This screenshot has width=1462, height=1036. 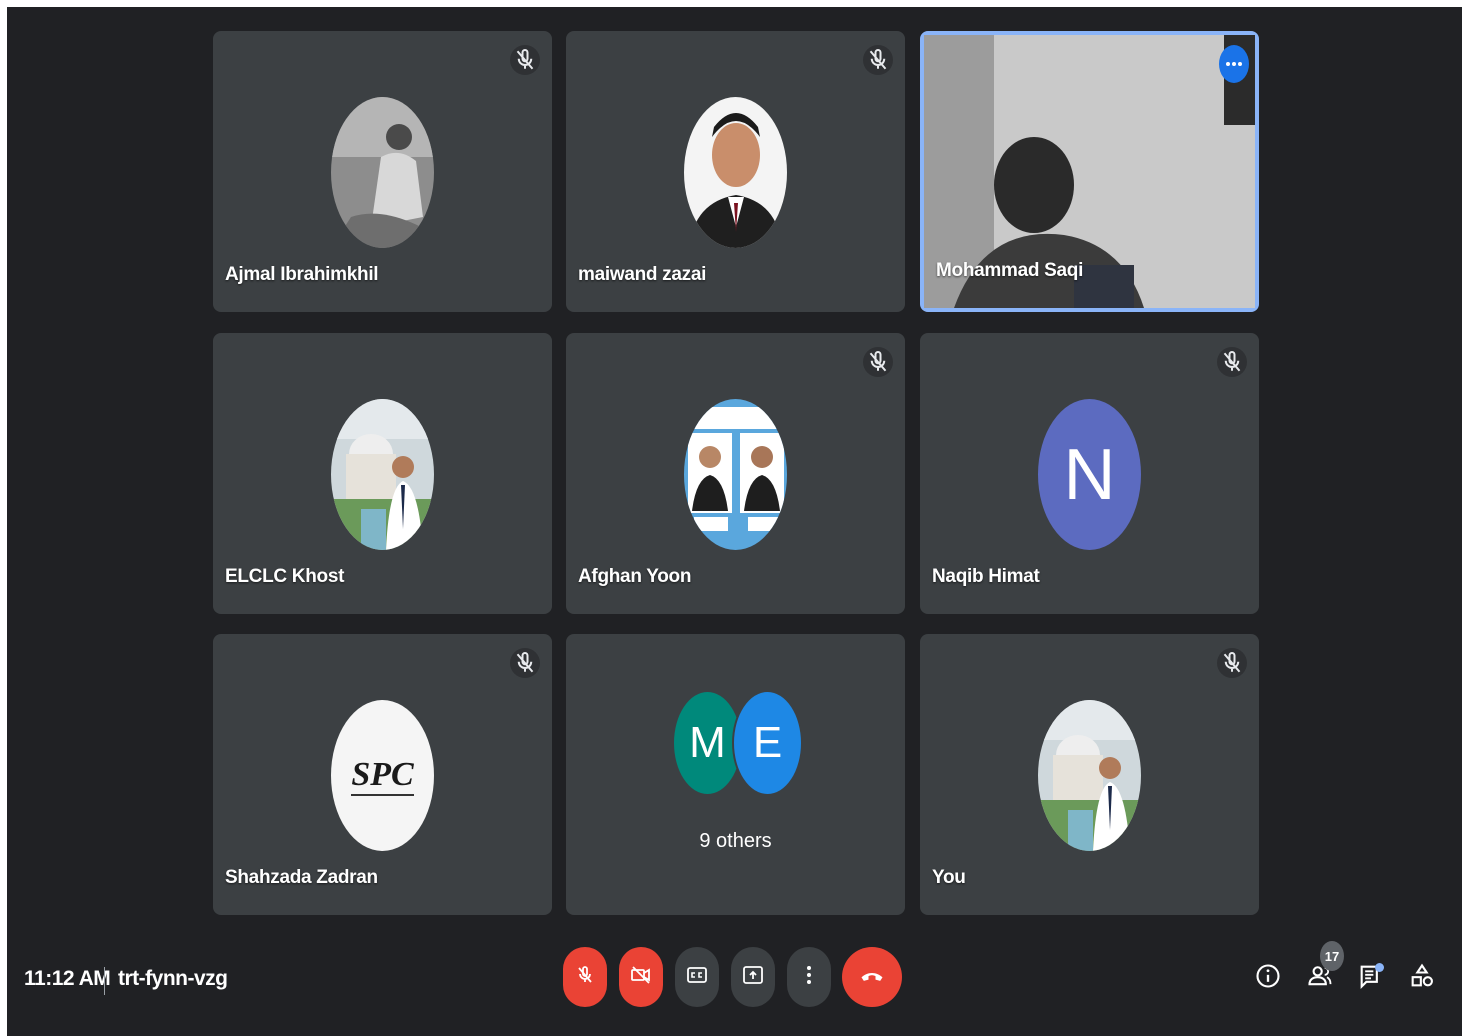 What do you see at coordinates (301, 877) in the screenshot?
I see `participant-name: Shahzada Zadran` at bounding box center [301, 877].